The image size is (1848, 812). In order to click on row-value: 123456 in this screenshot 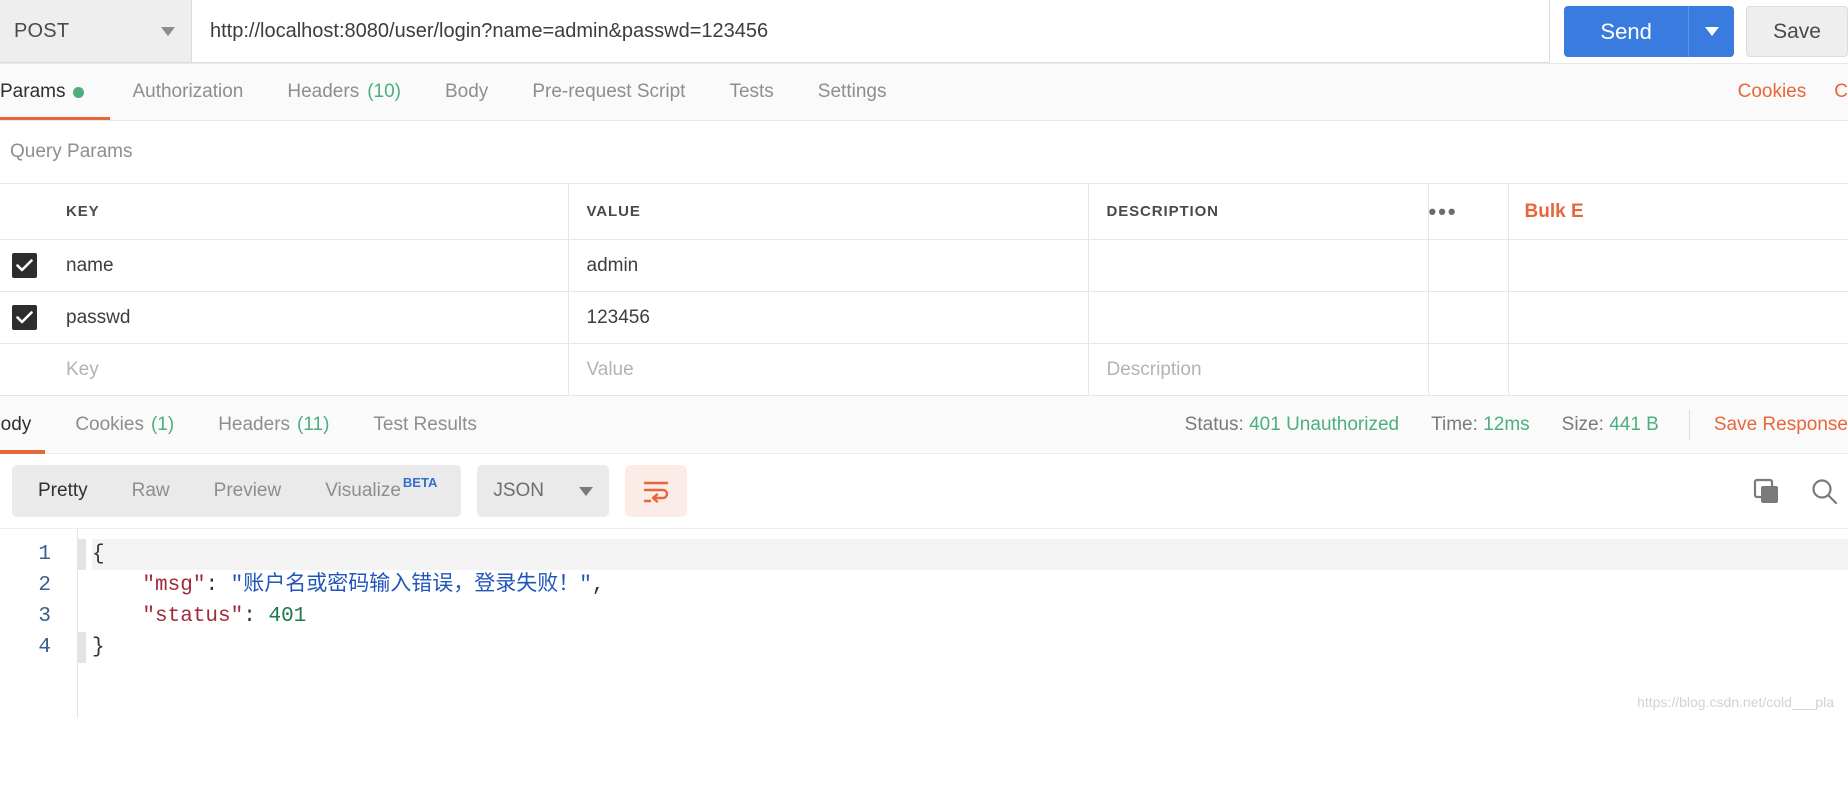, I will do `click(828, 317)`.